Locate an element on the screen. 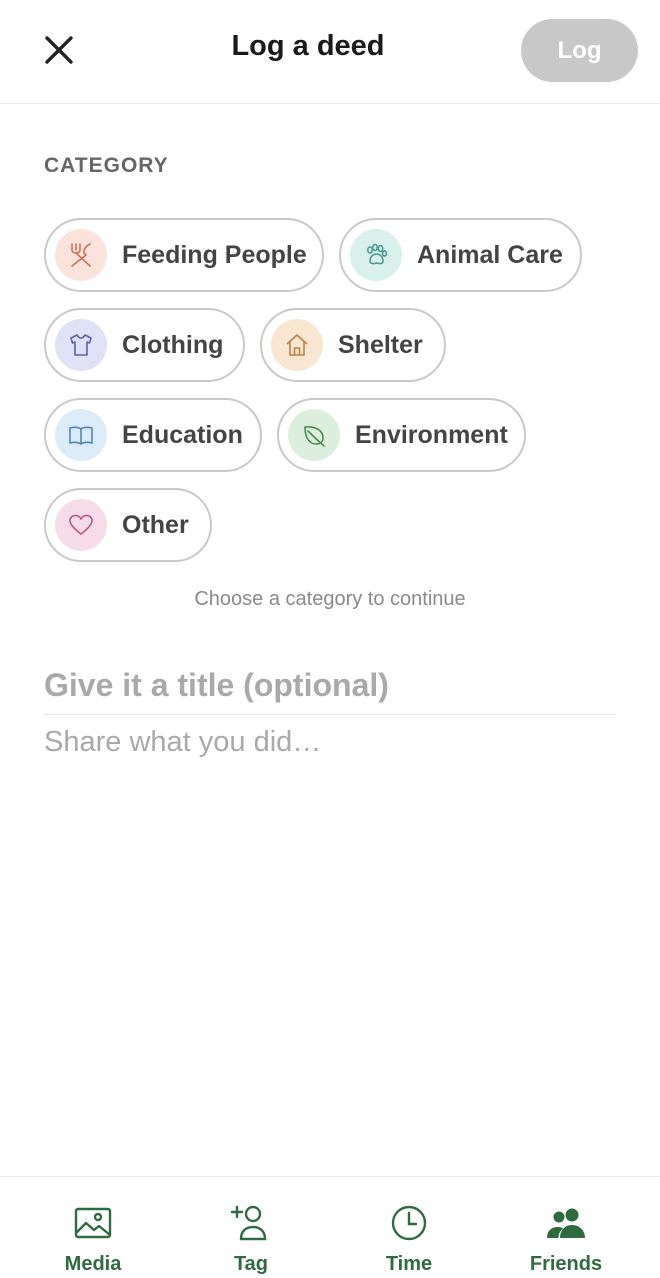  category-chip-environment: Environment is located at coordinates (401, 435).